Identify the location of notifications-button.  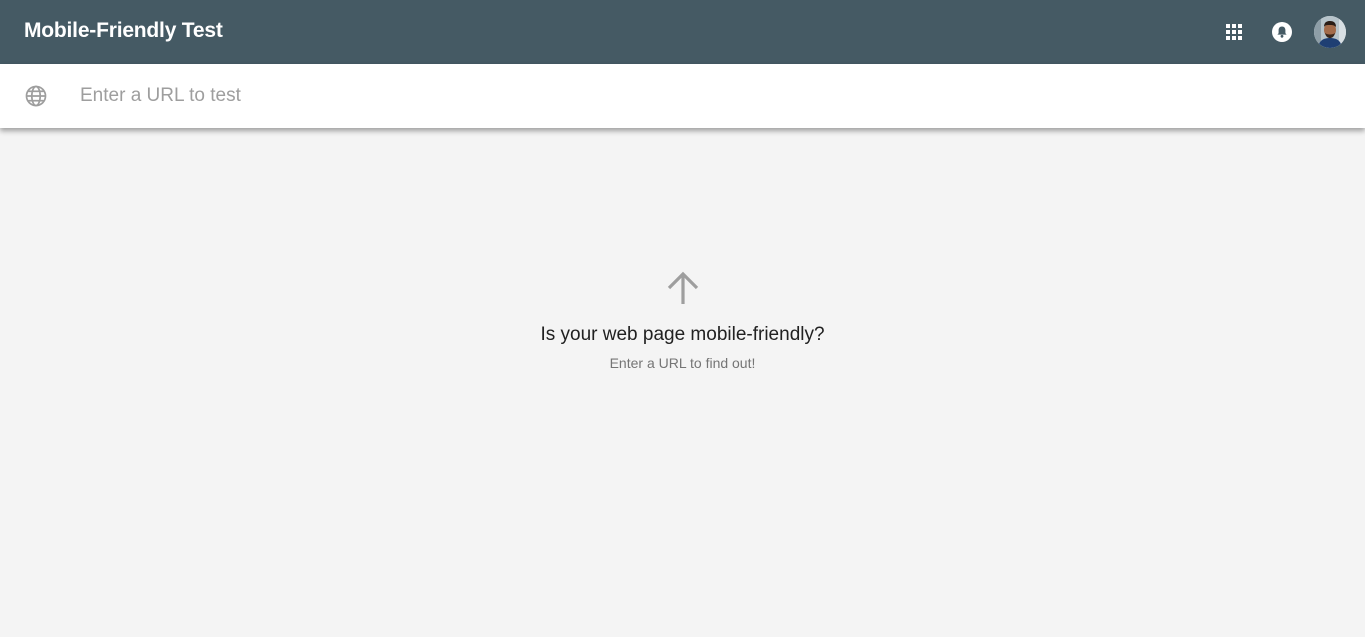
(1282, 32).